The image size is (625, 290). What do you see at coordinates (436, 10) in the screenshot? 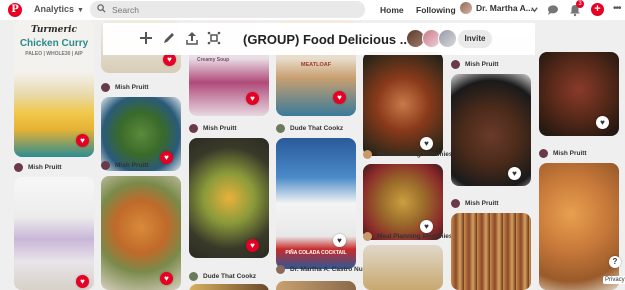
I see `following-link: Following` at bounding box center [436, 10].